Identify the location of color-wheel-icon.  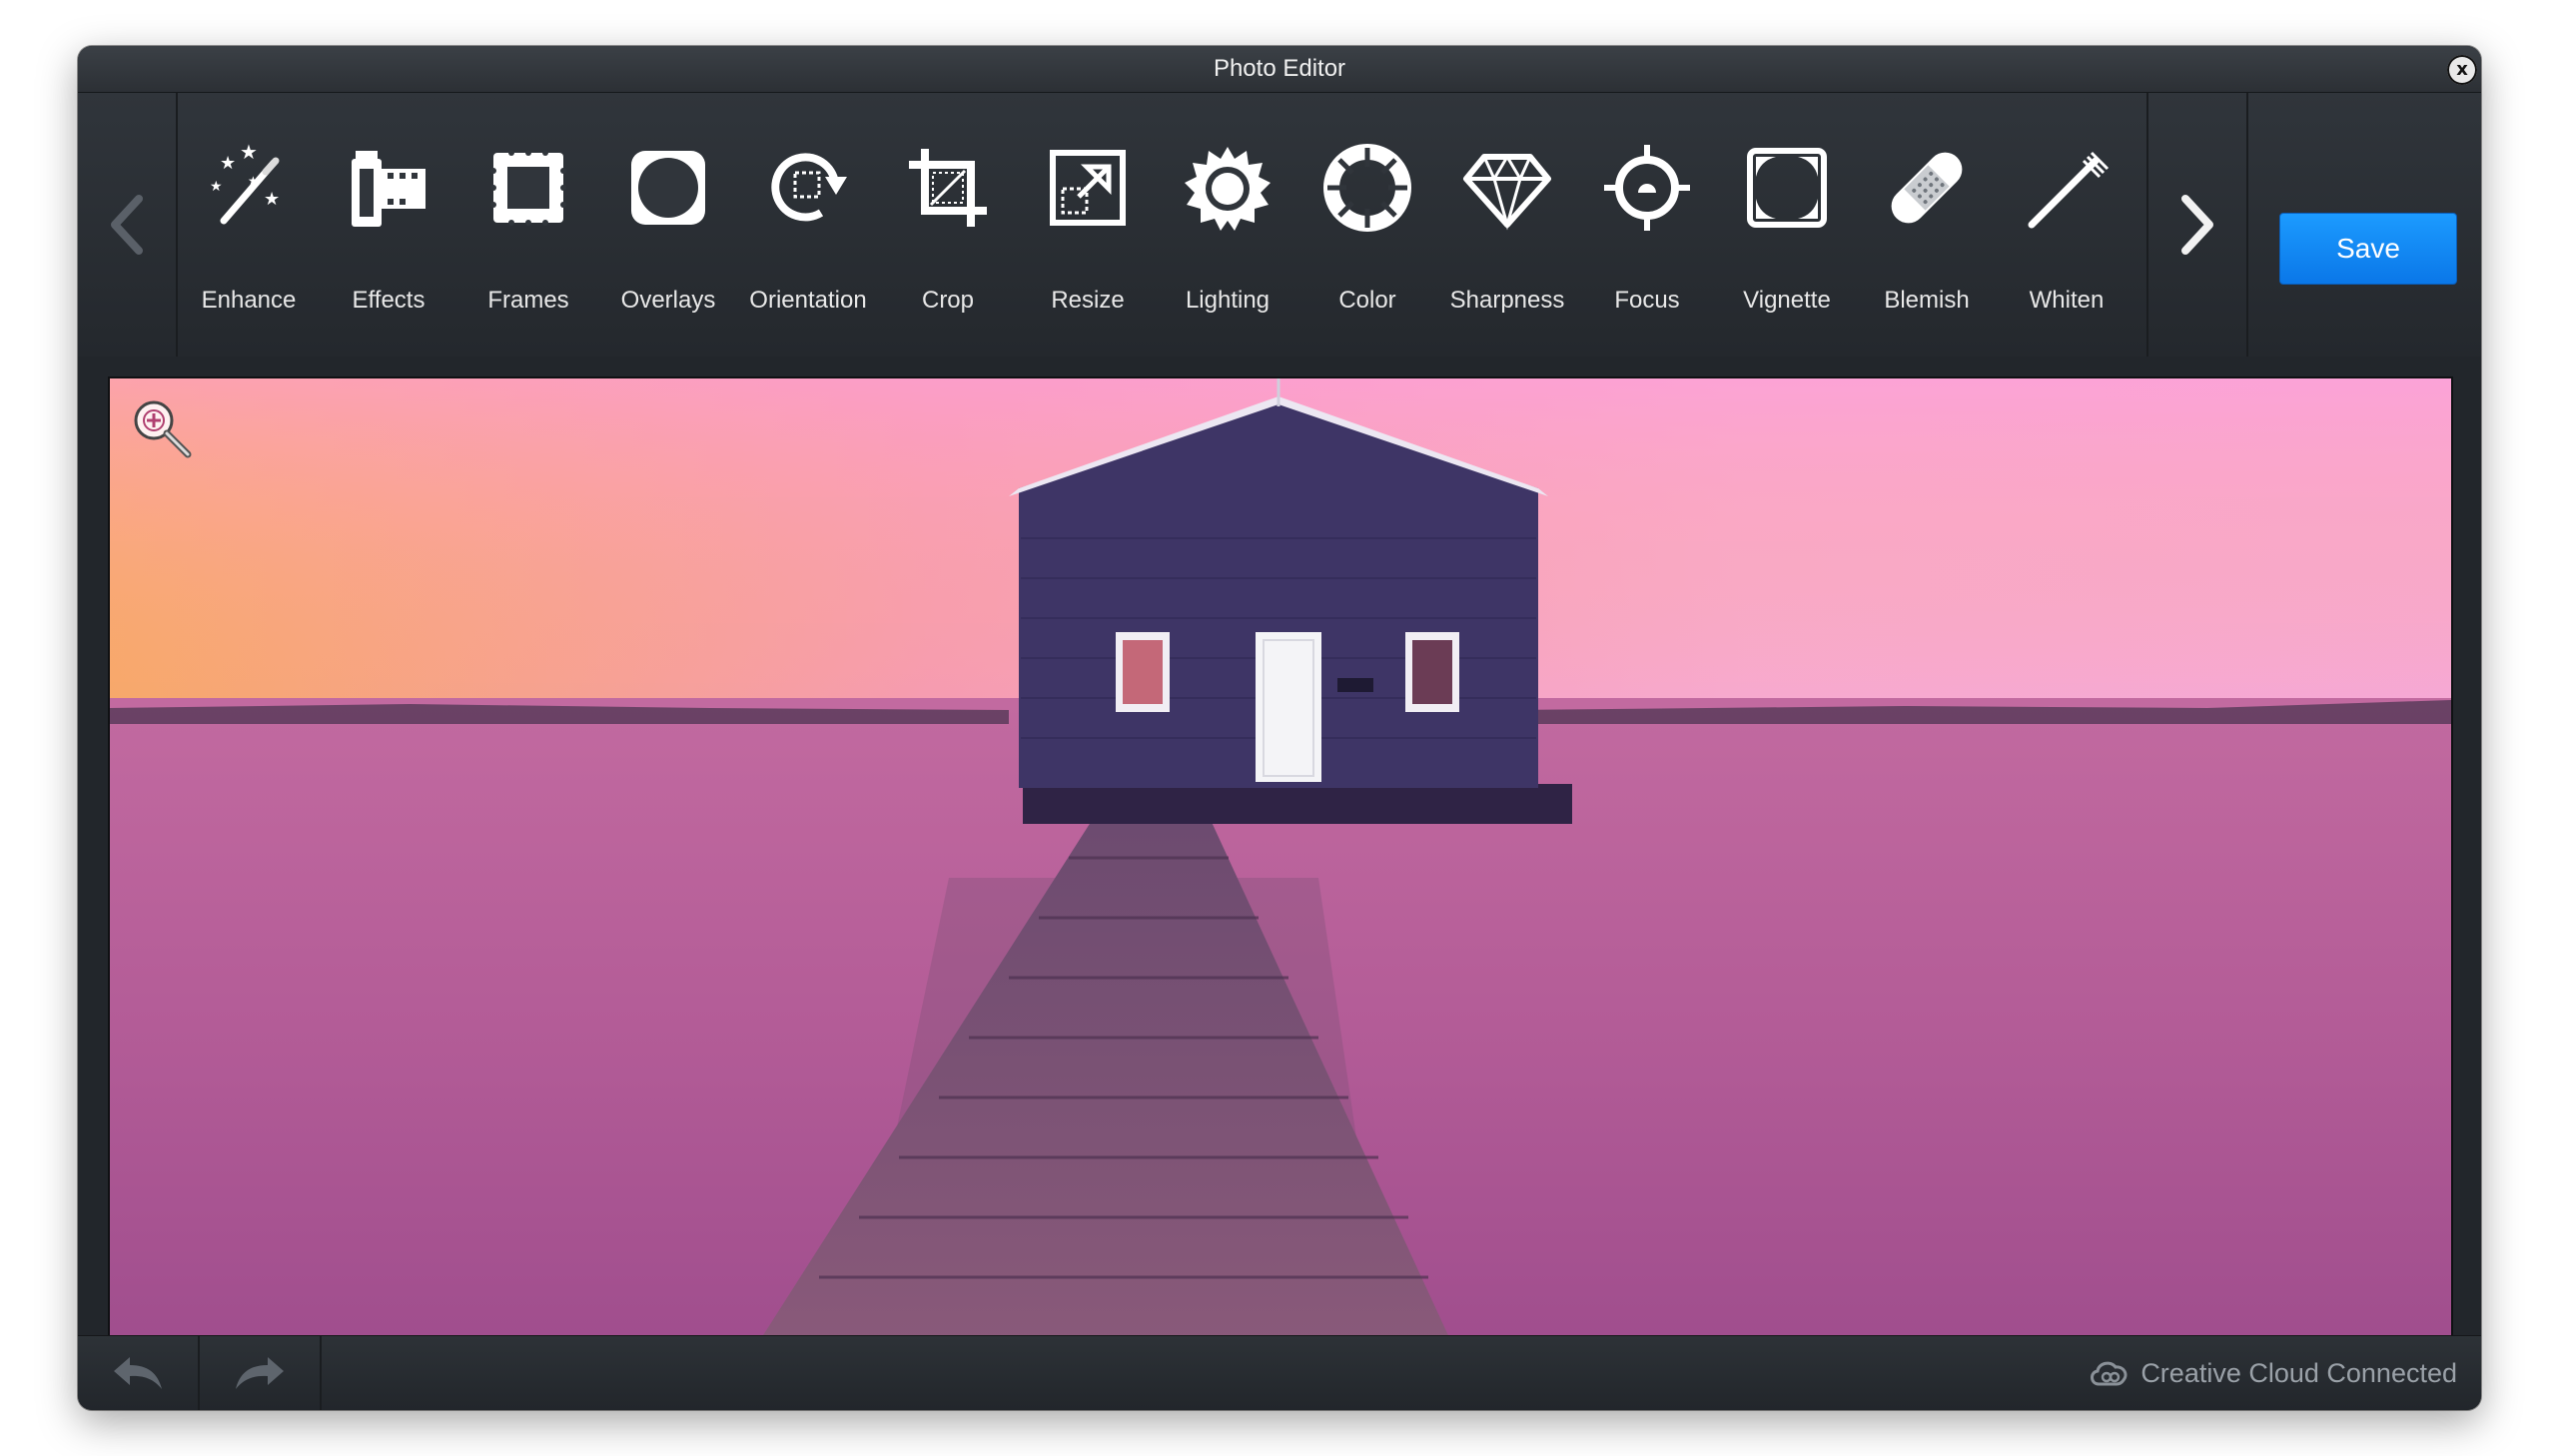
(1367, 188).